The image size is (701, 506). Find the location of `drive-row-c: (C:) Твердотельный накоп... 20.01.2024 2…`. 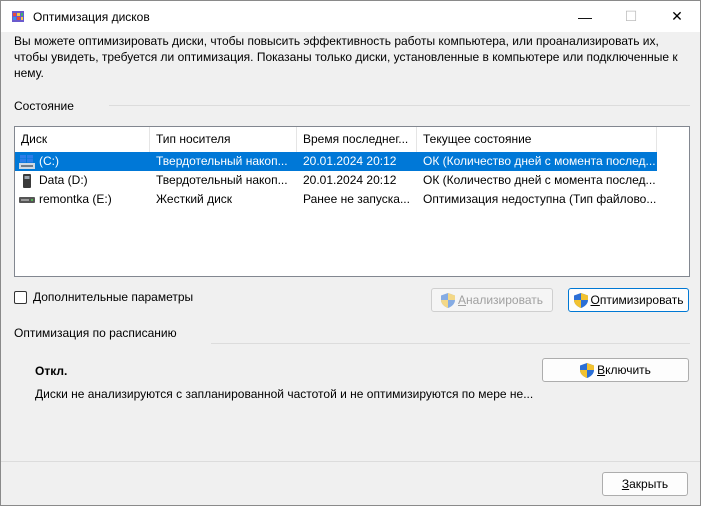

drive-row-c: (C:) Твердотельный накоп... 20.01.2024 2… is located at coordinates (336, 161).